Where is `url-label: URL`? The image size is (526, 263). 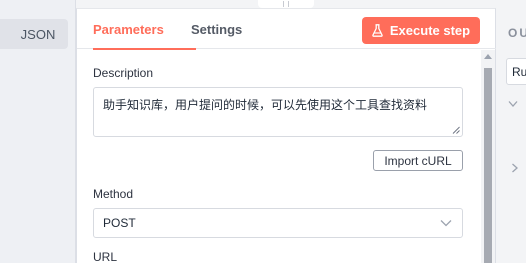
url-label: URL is located at coordinates (105, 256).